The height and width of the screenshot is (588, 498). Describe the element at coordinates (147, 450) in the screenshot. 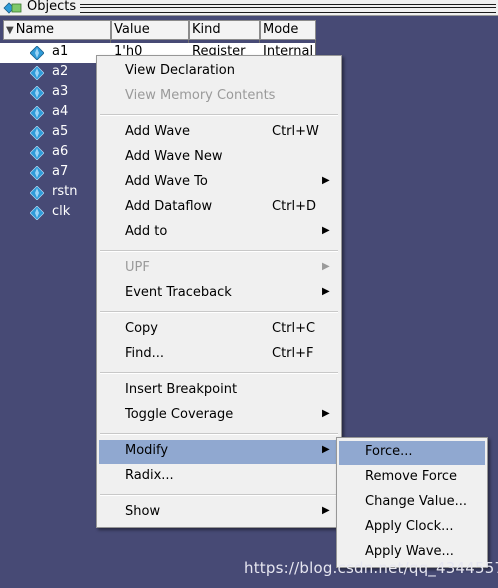

I see `menu-item-label: Modify` at that location.